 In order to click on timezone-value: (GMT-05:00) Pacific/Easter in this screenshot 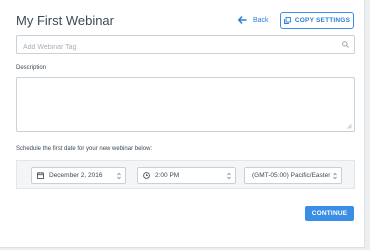, I will do `click(291, 175)`.